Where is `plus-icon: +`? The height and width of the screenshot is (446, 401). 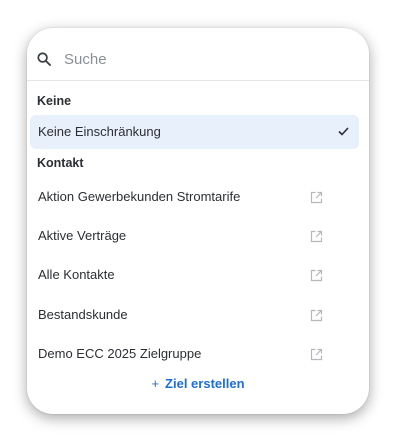 plus-icon: + is located at coordinates (155, 383).